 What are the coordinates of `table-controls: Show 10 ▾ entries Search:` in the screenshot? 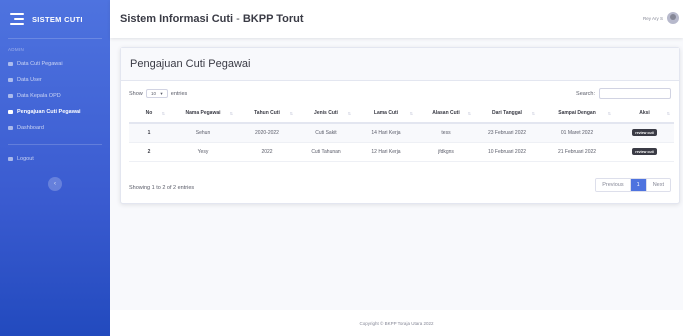 It's located at (400, 92).